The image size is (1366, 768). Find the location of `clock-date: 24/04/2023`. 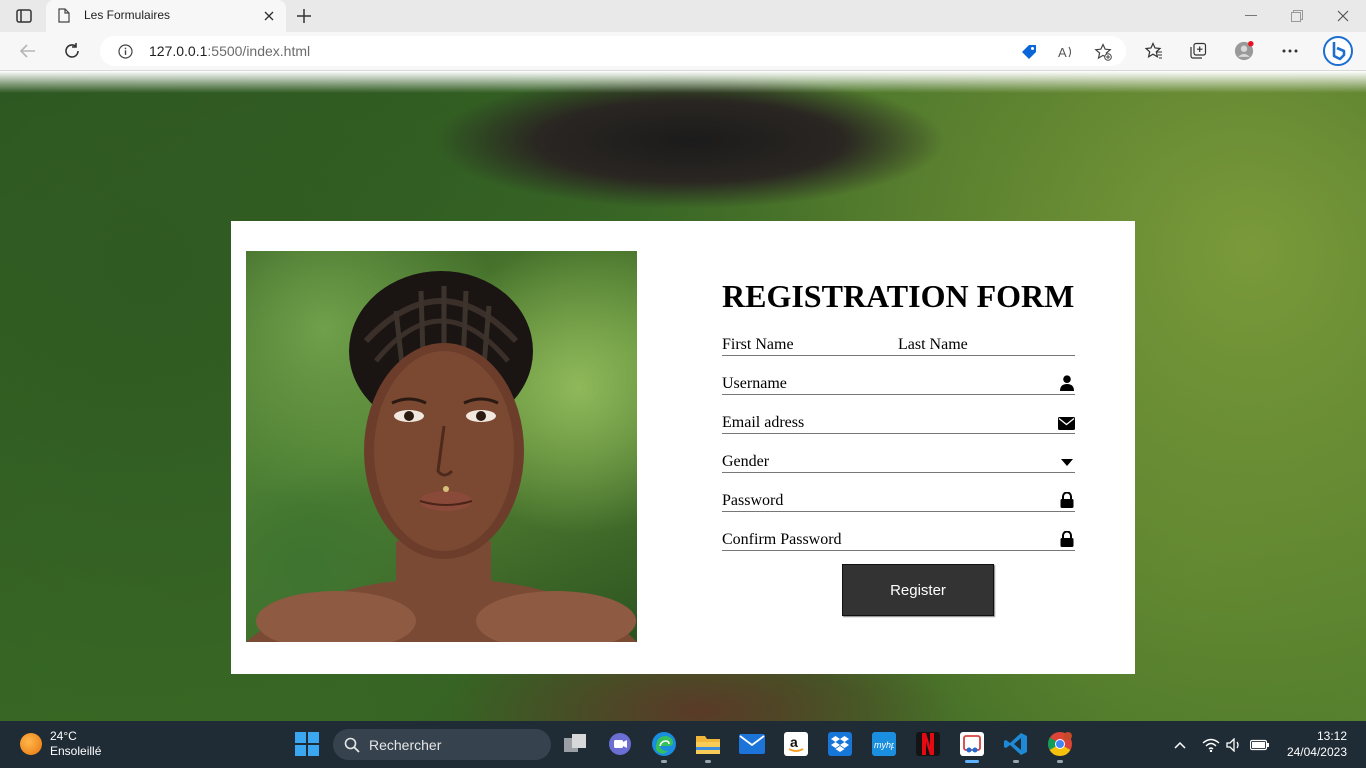

clock-date: 24/04/2023 is located at coordinates (1316, 752).